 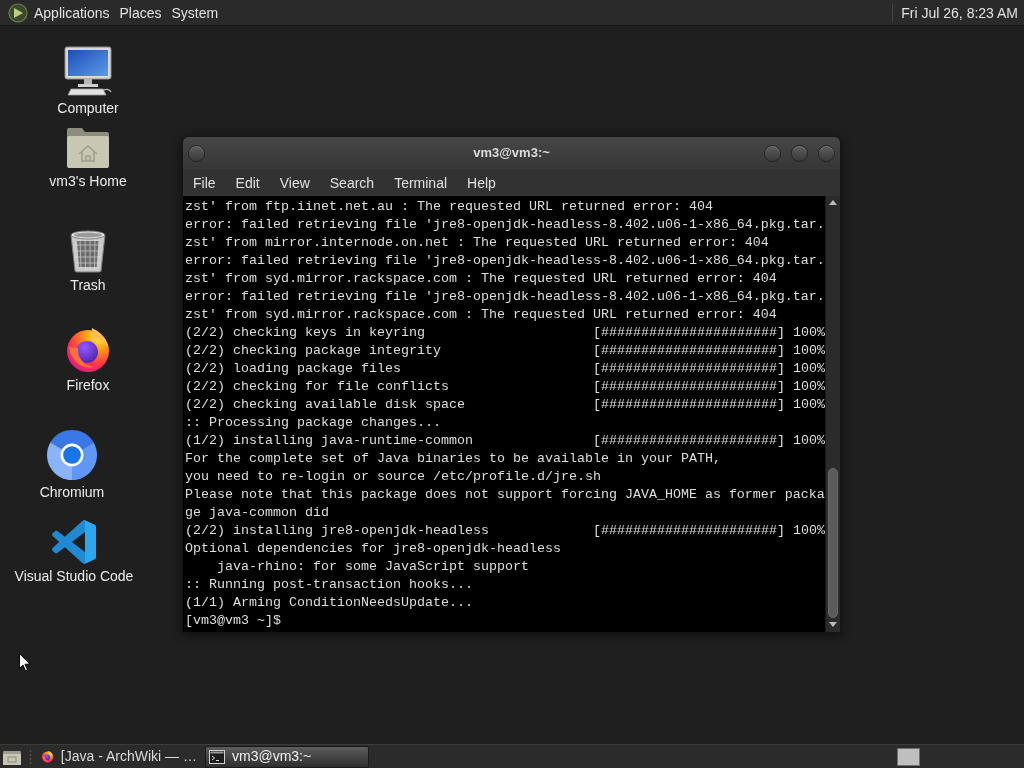 I want to click on panel-menu: System, so click(x=195, y=12).